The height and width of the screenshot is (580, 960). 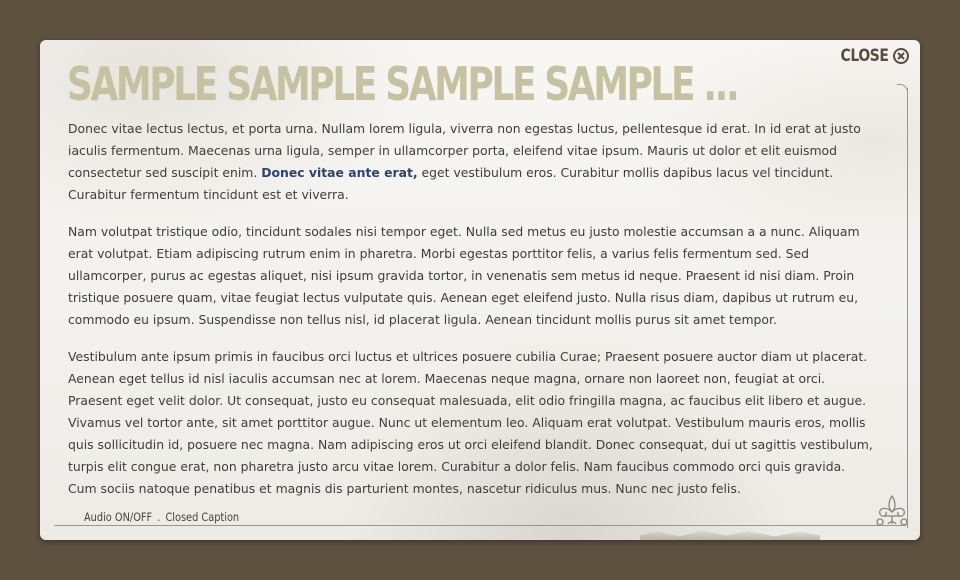 What do you see at coordinates (118, 517) in the screenshot?
I see `audio-toggle-link: Audio ON/OFF` at bounding box center [118, 517].